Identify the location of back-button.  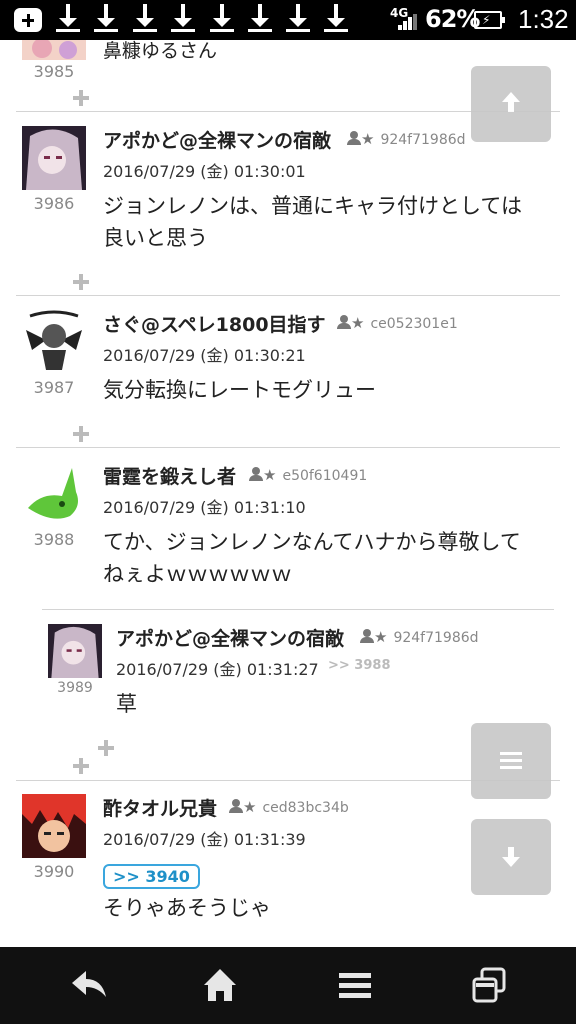
(90, 985).